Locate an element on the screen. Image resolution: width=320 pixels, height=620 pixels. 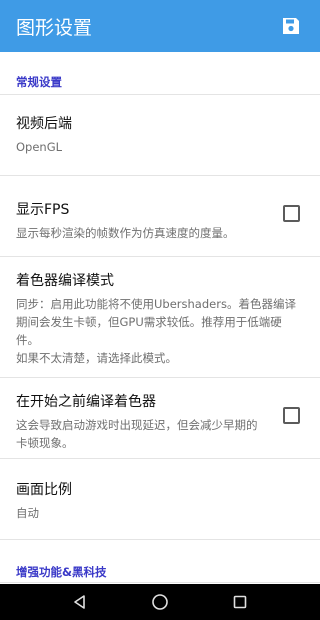
back-triangle-icon is located at coordinates (80, 602).